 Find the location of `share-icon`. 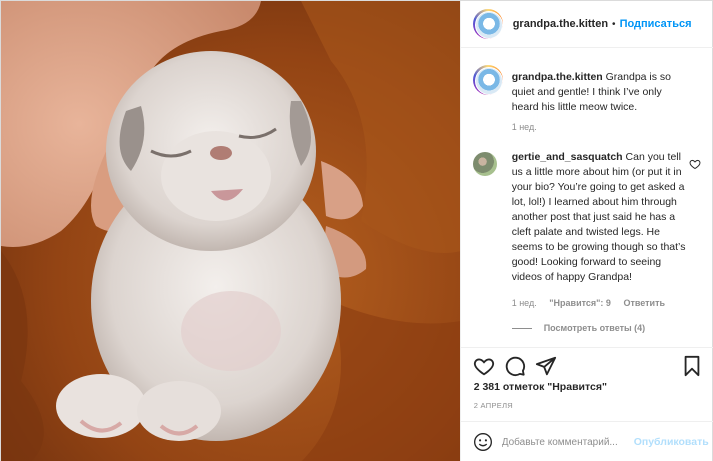

share-icon is located at coordinates (546, 366).